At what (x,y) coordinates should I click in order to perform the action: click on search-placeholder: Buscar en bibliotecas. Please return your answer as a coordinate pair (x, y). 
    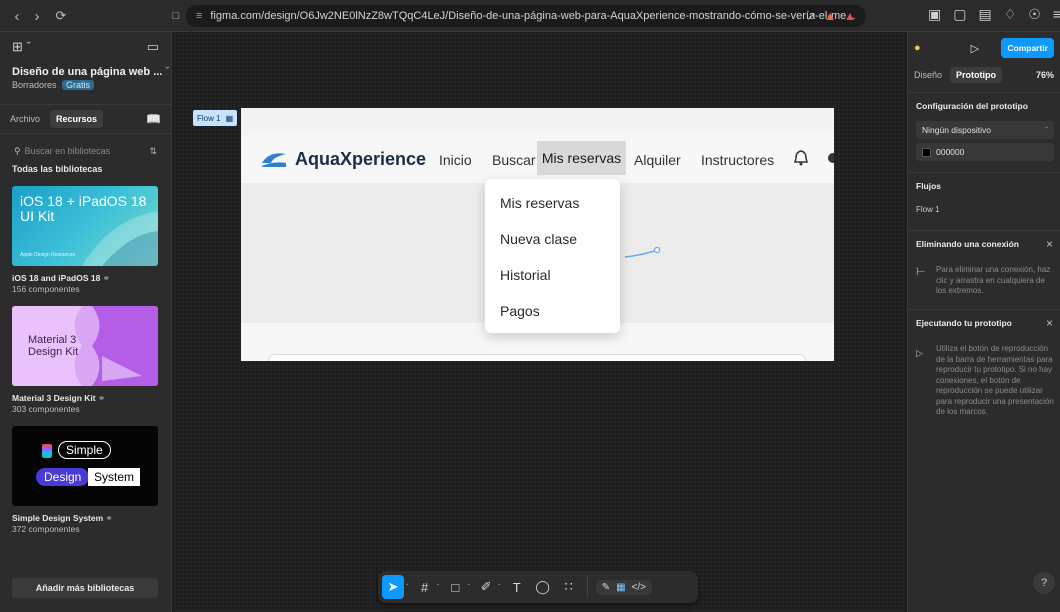
    Looking at the image, I should click on (67, 151).